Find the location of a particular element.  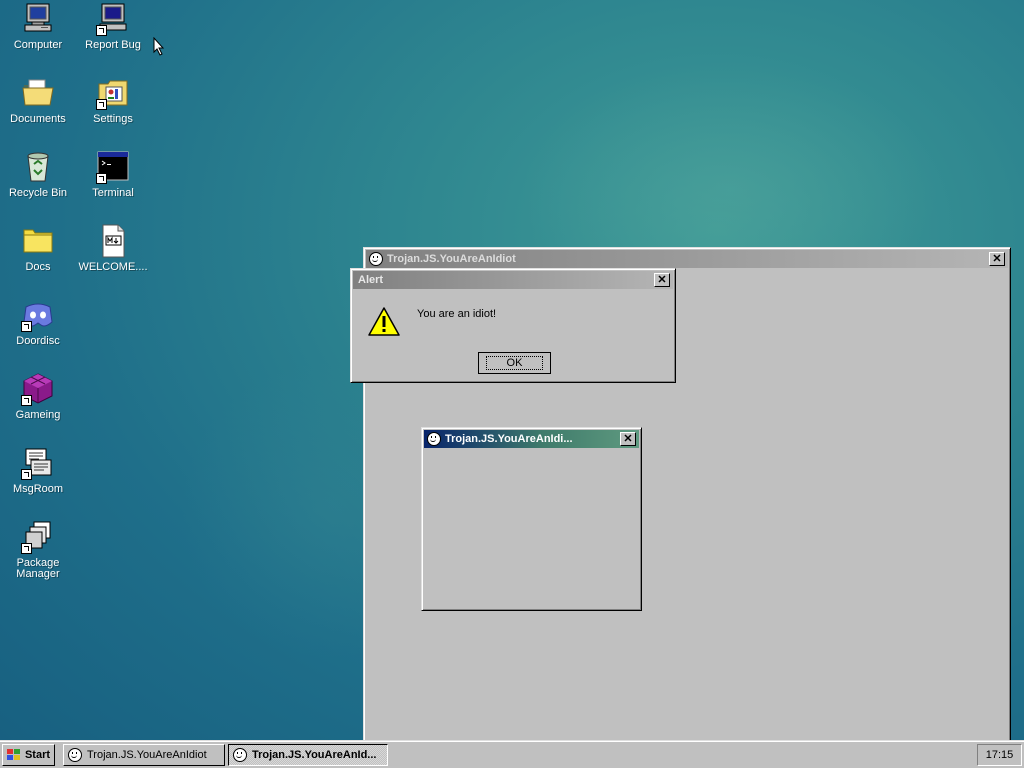

desktop-icon-label: Recycle Bin is located at coordinates (38, 193).